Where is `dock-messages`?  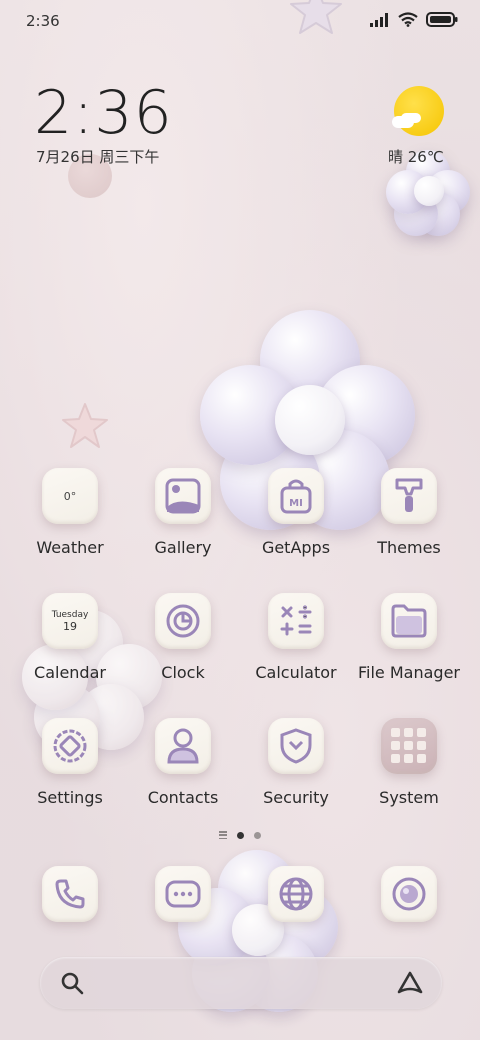
dock-messages is located at coordinates (183, 896).